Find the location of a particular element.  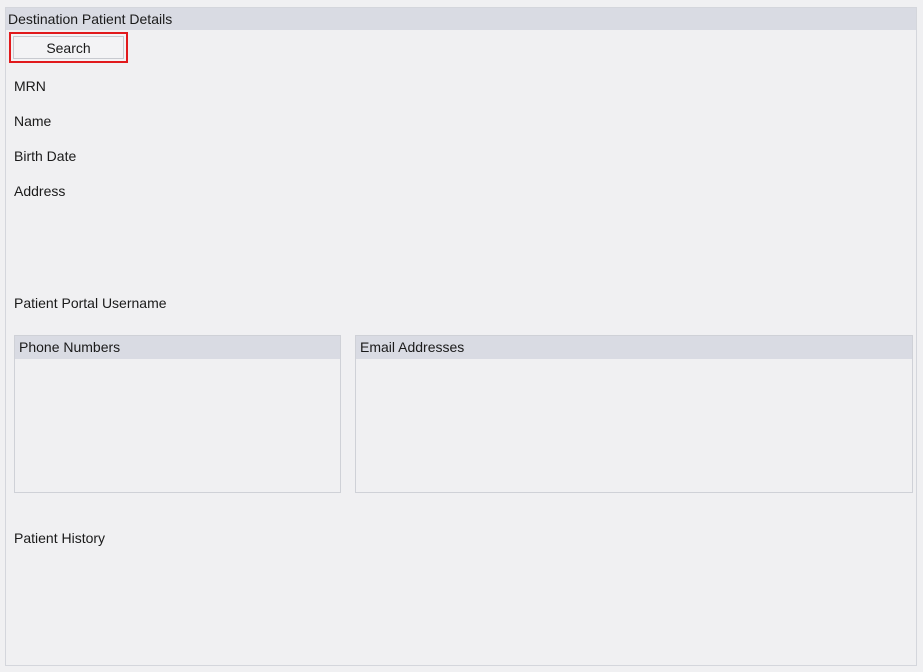

phone-numbers-list: Phone Numbers is located at coordinates (177, 414).